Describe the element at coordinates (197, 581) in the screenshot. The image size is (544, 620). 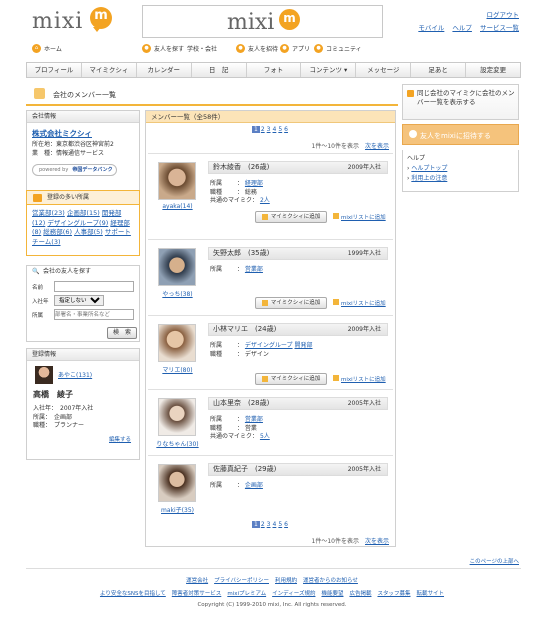
I see `footer-link: 運営会社` at that location.